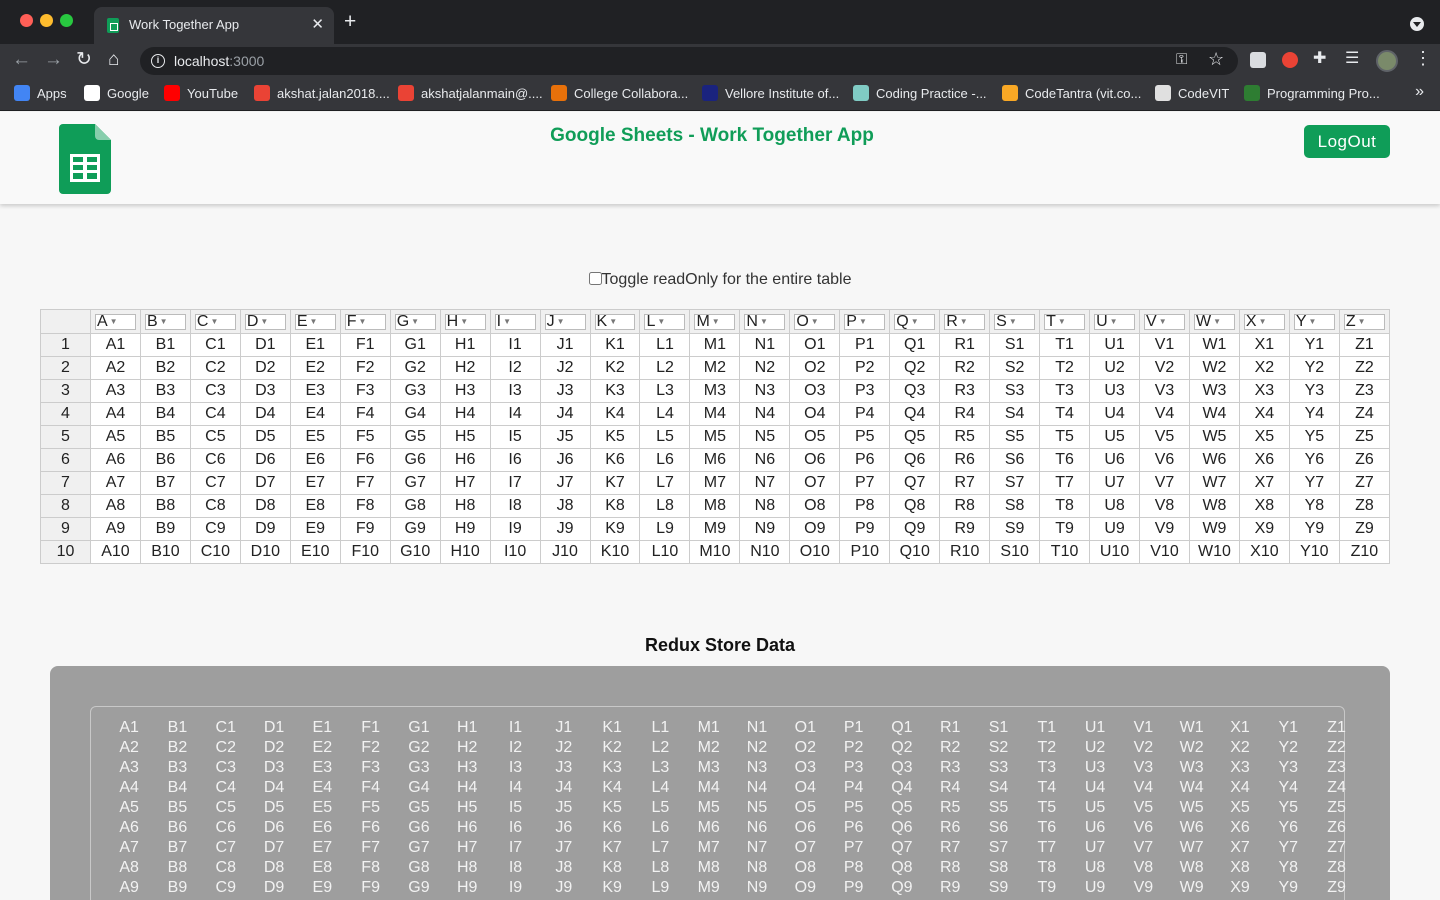 The height and width of the screenshot is (900, 1440). Describe the element at coordinates (315, 345) in the screenshot. I see `table-cell: E1` at that location.